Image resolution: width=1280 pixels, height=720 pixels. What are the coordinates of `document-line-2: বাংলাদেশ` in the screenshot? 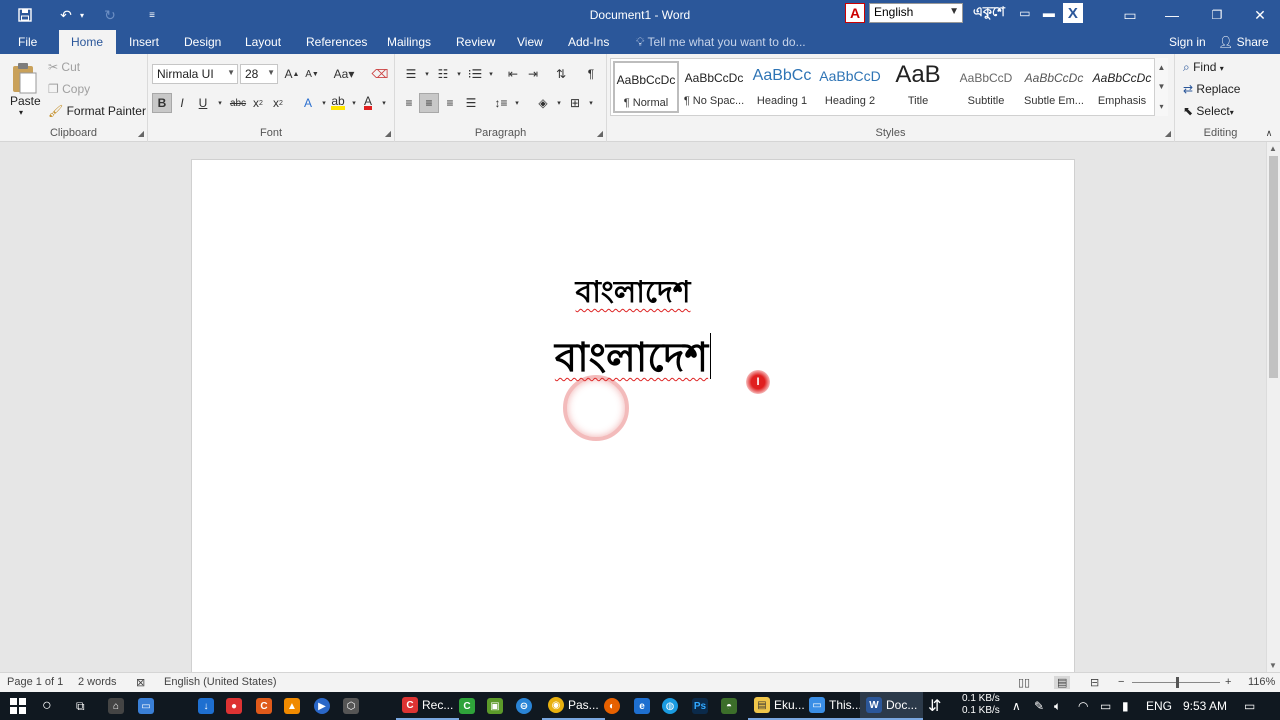 It's located at (633, 359).